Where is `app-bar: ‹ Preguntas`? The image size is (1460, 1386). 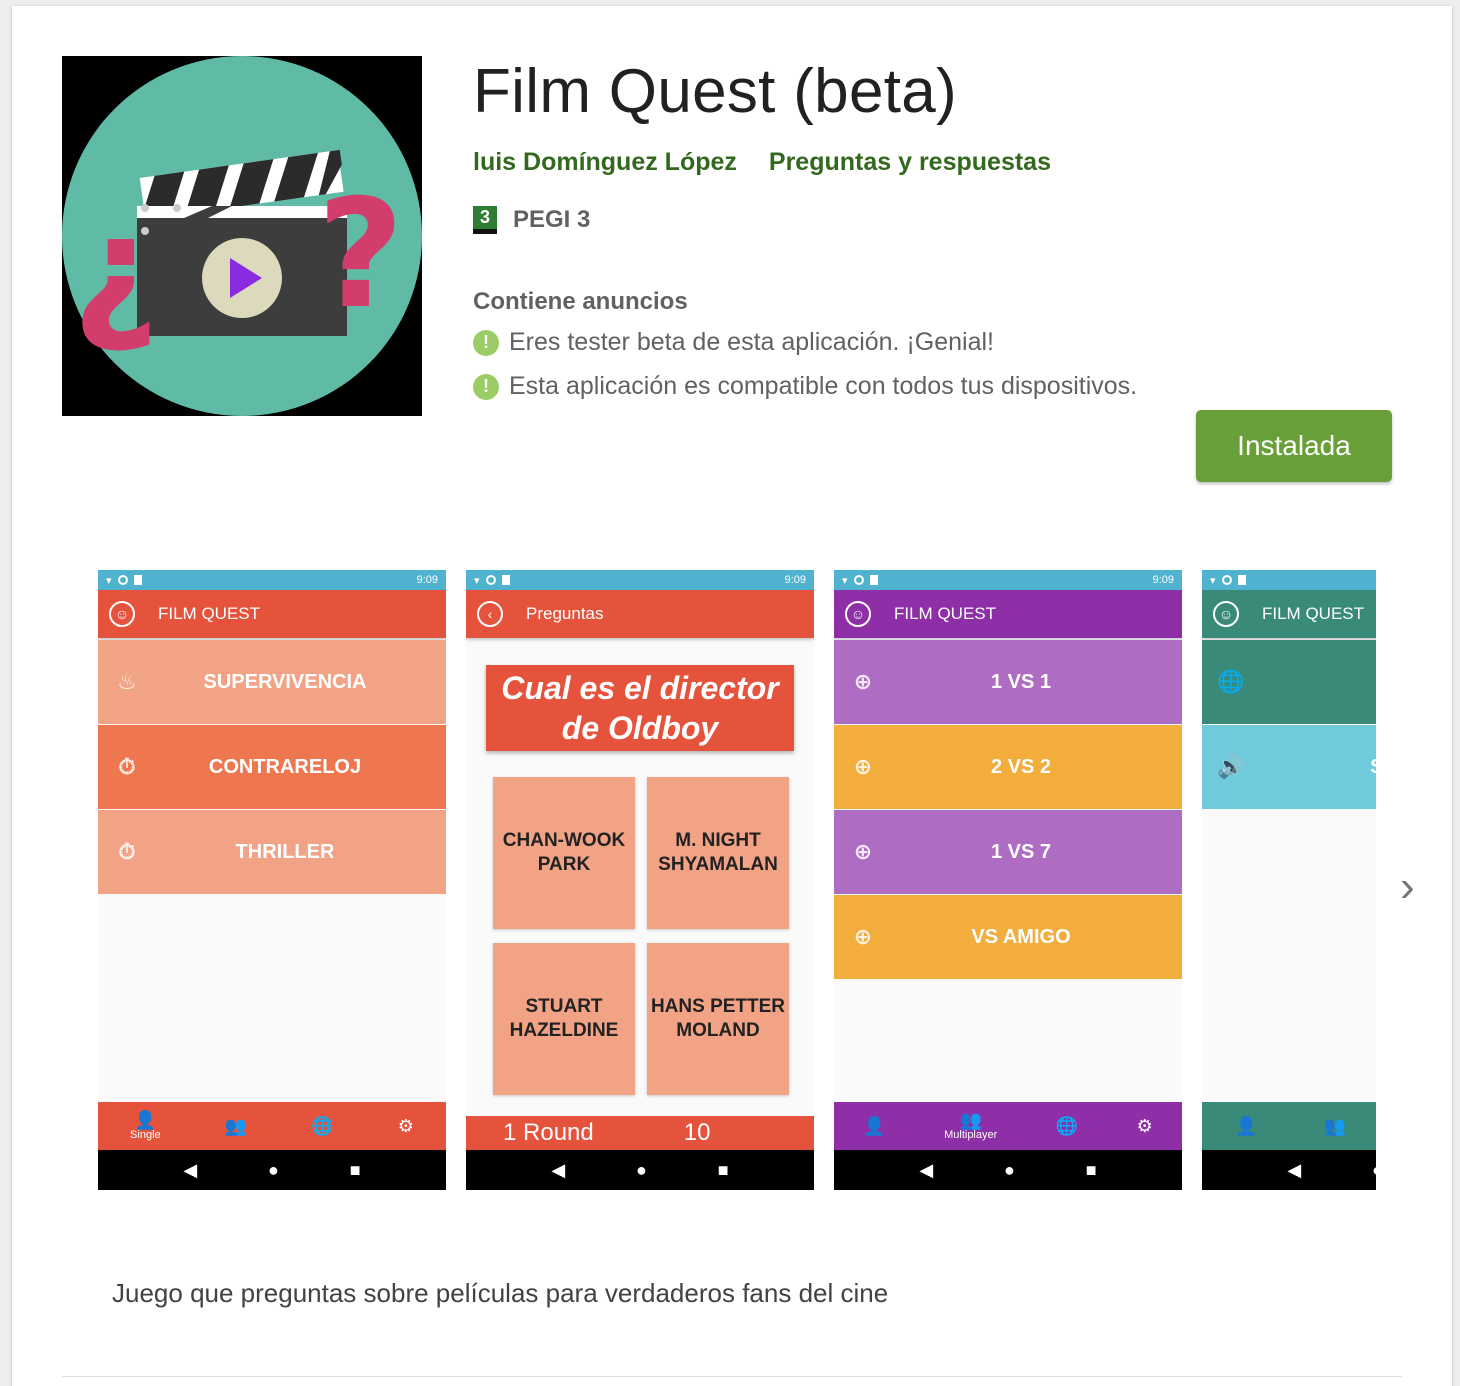 app-bar: ‹ Preguntas is located at coordinates (640, 614).